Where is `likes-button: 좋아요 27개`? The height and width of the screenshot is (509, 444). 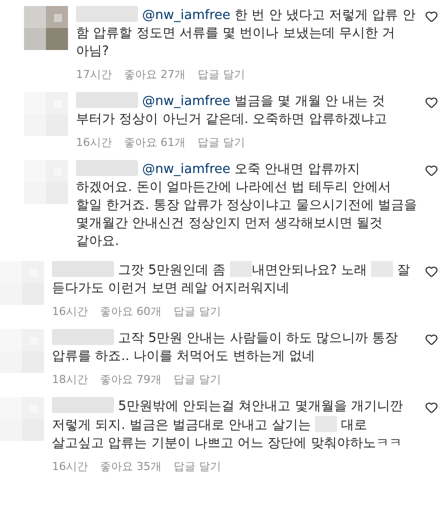
likes-button: 좋아요 27개 is located at coordinates (155, 74).